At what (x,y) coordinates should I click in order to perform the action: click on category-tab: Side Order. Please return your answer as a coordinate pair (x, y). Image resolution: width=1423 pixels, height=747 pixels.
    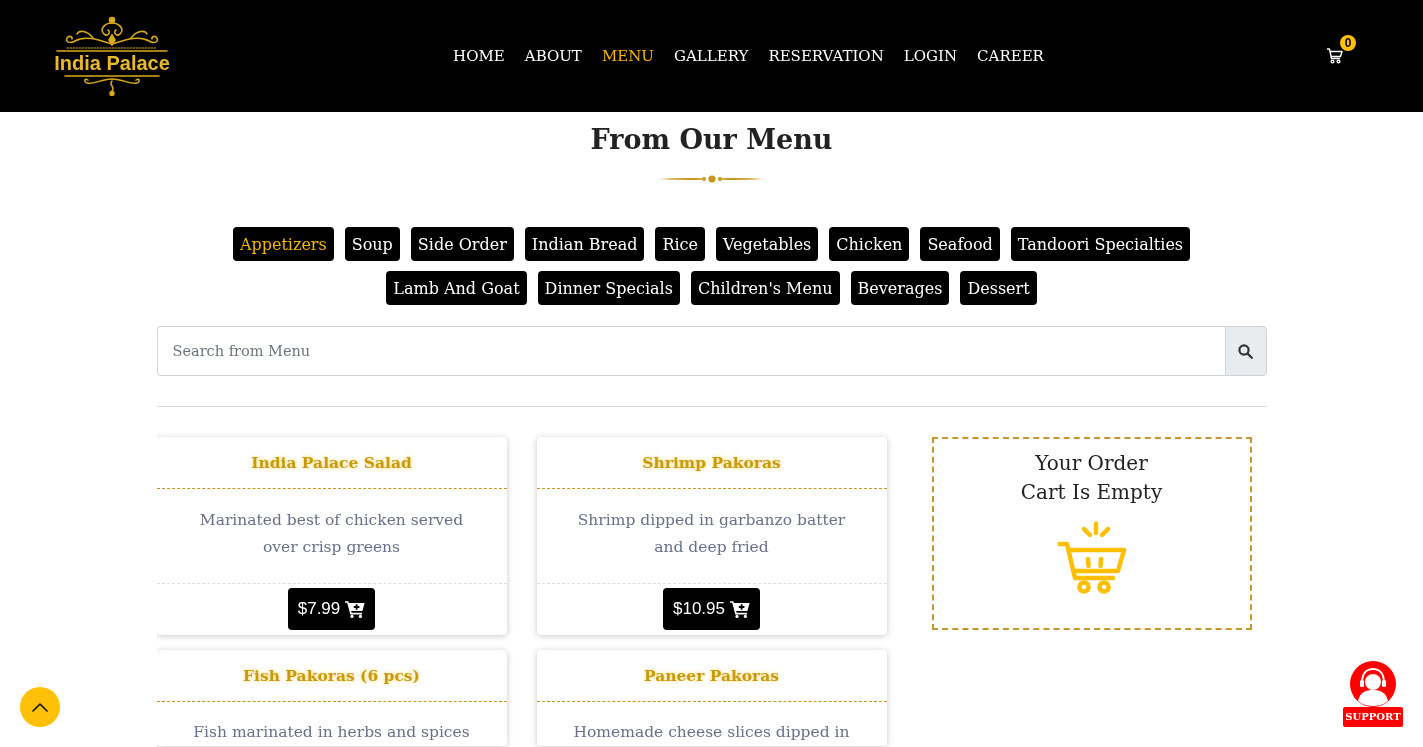
    Looking at the image, I should click on (462, 244).